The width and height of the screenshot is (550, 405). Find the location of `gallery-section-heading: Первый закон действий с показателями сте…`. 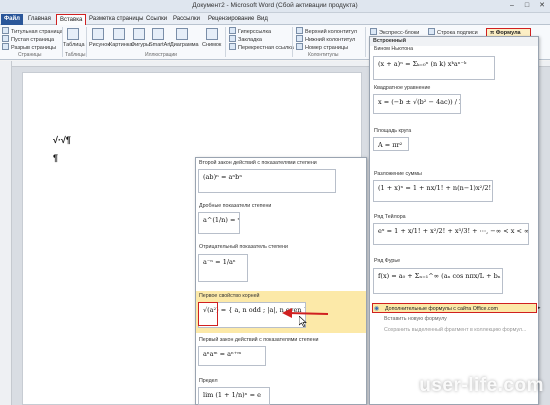

gallery-section-heading: Первый закон действий с показателями сте… is located at coordinates (259, 340).